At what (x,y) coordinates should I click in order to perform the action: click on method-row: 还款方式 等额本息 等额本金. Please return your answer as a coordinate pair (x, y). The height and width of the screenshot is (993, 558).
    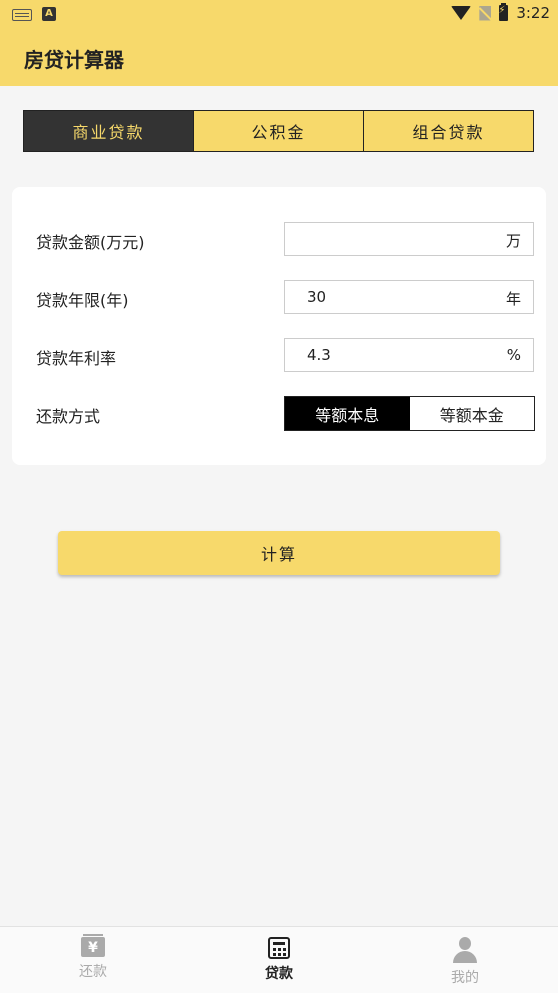
    Looking at the image, I should click on (279, 413).